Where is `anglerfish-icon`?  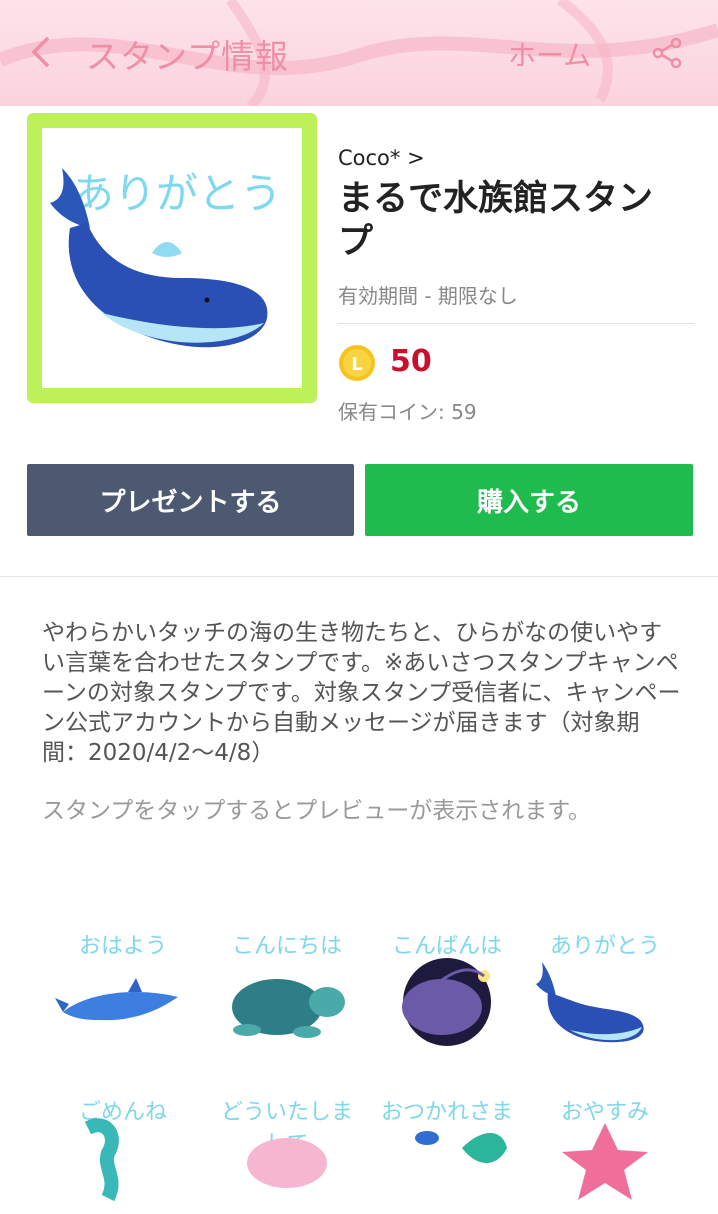 anglerfish-icon is located at coordinates (446, 1002).